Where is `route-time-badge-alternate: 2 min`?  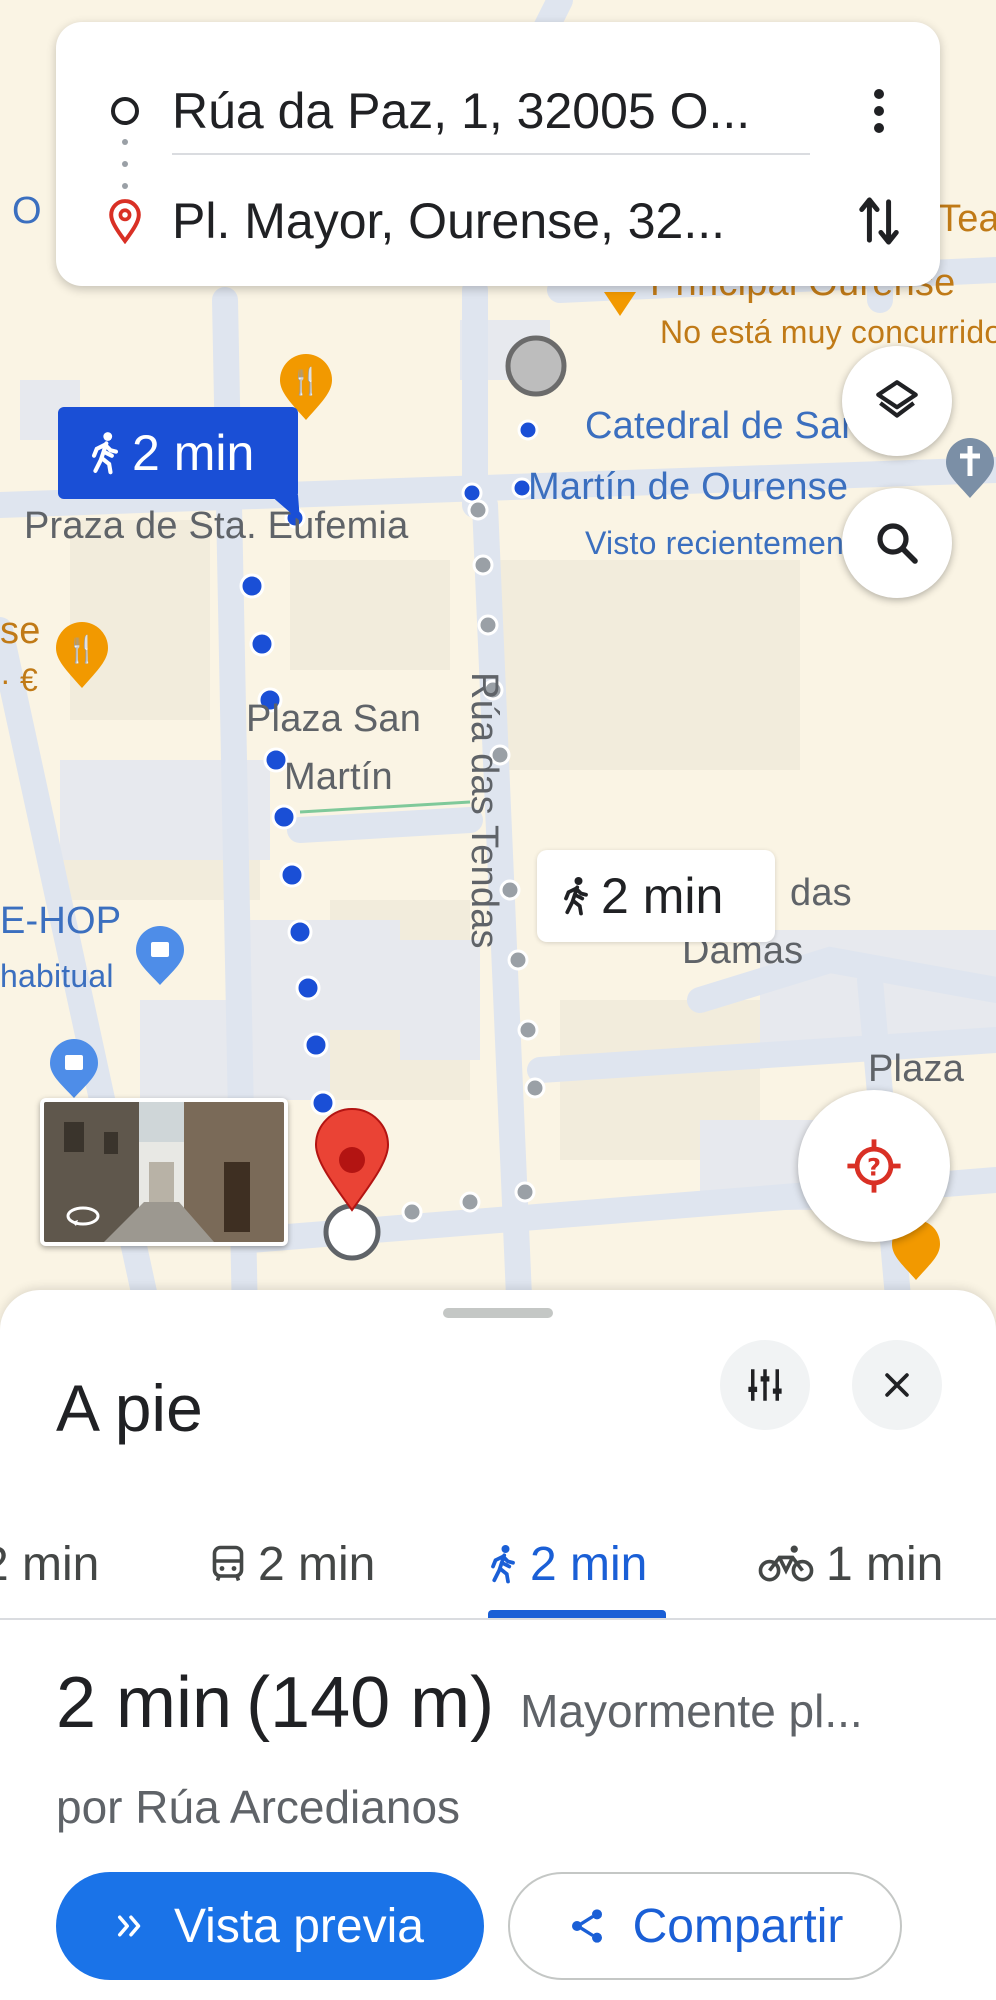
route-time-badge-alternate: 2 min is located at coordinates (656, 896).